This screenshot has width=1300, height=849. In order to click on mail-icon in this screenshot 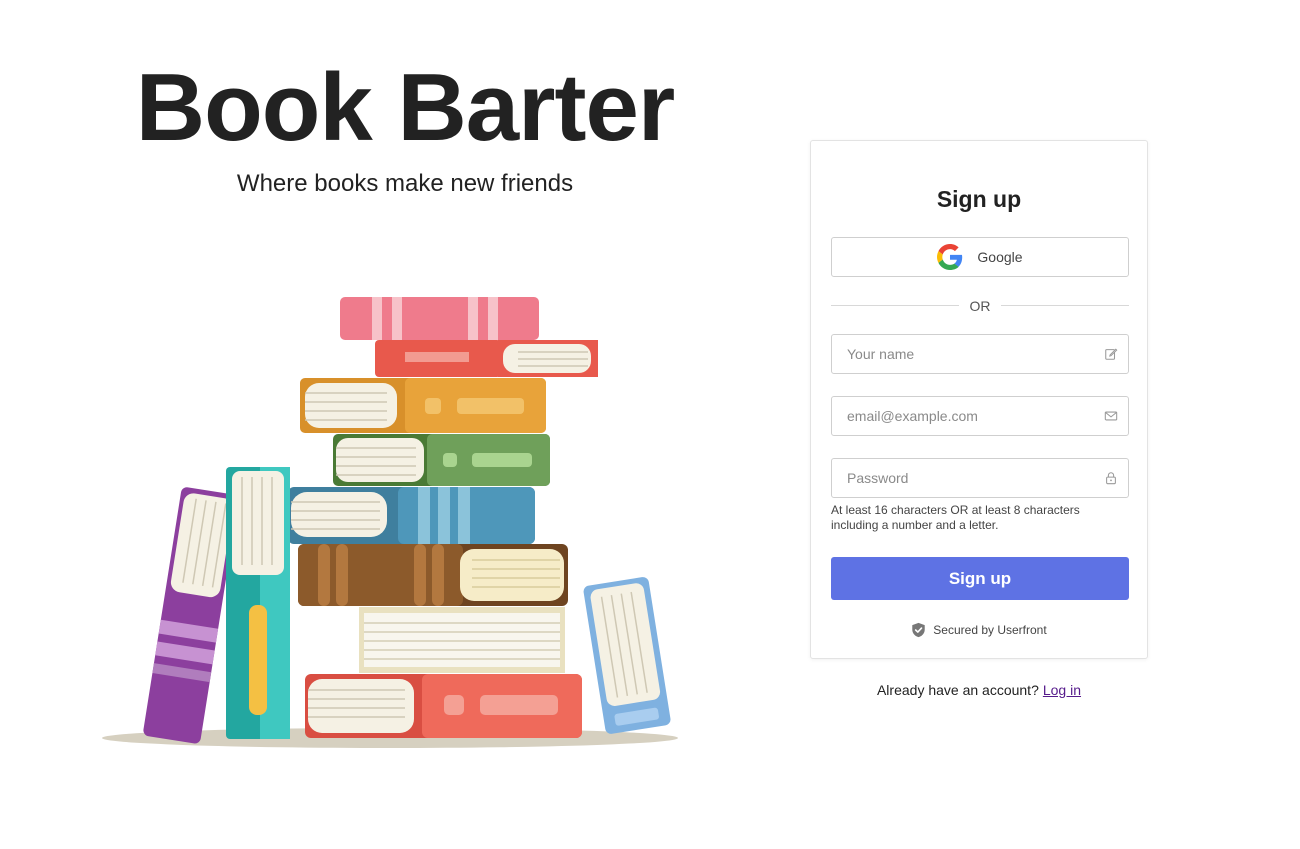, I will do `click(1111, 416)`.